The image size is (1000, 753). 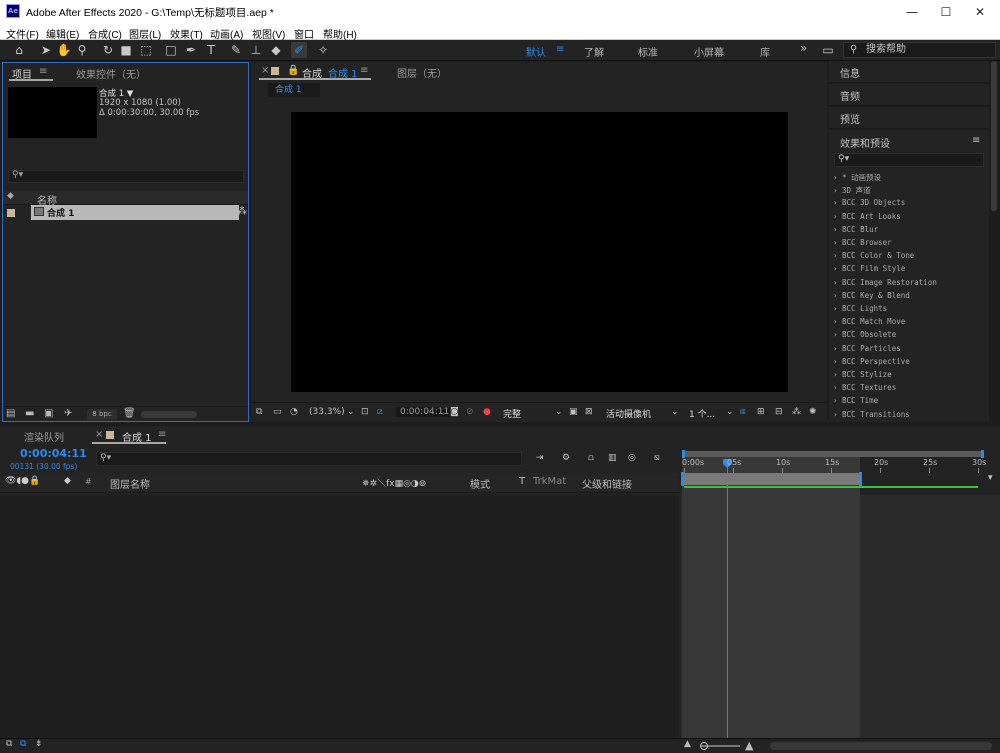 I want to click on selection-tool-icon: ➤, so click(x=46, y=50).